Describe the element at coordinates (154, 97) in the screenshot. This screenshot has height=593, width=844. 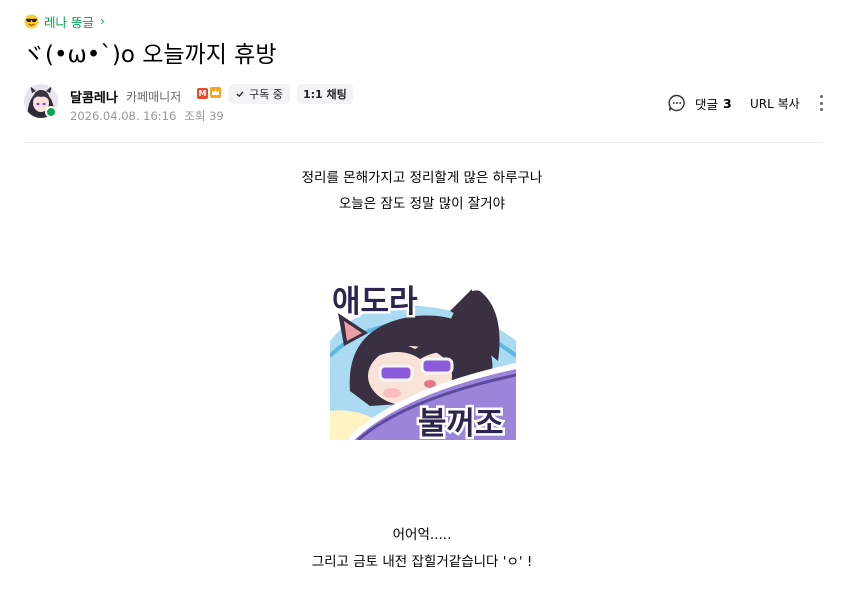
I see `author-role: 카페매니저` at that location.